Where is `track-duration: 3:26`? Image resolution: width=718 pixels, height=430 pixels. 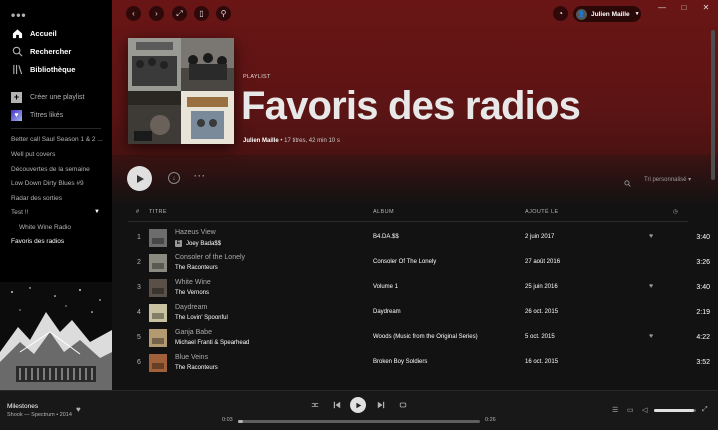 track-duration: 3:26 is located at coordinates (703, 262).